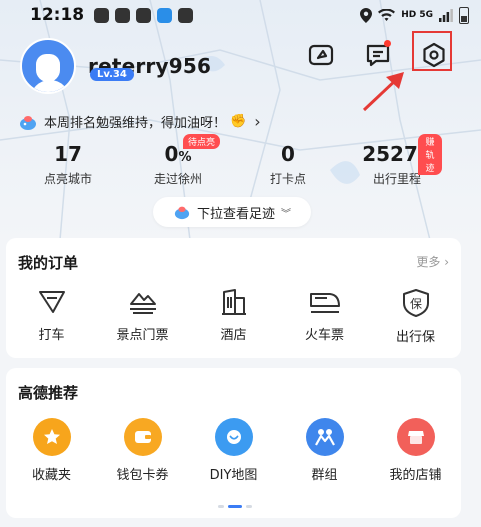  I want to click on recommend-items: 收藏夹 钱包卡券 DIY地图 群组 我的店铺, so click(233, 450).